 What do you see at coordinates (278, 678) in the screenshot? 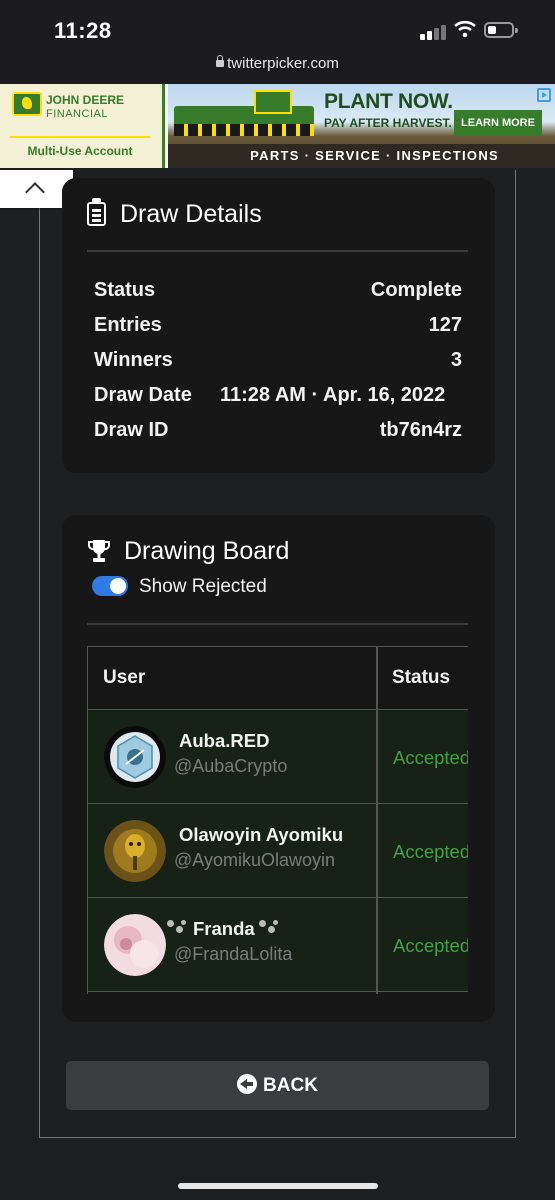
I see `table-header: User Status` at bounding box center [278, 678].